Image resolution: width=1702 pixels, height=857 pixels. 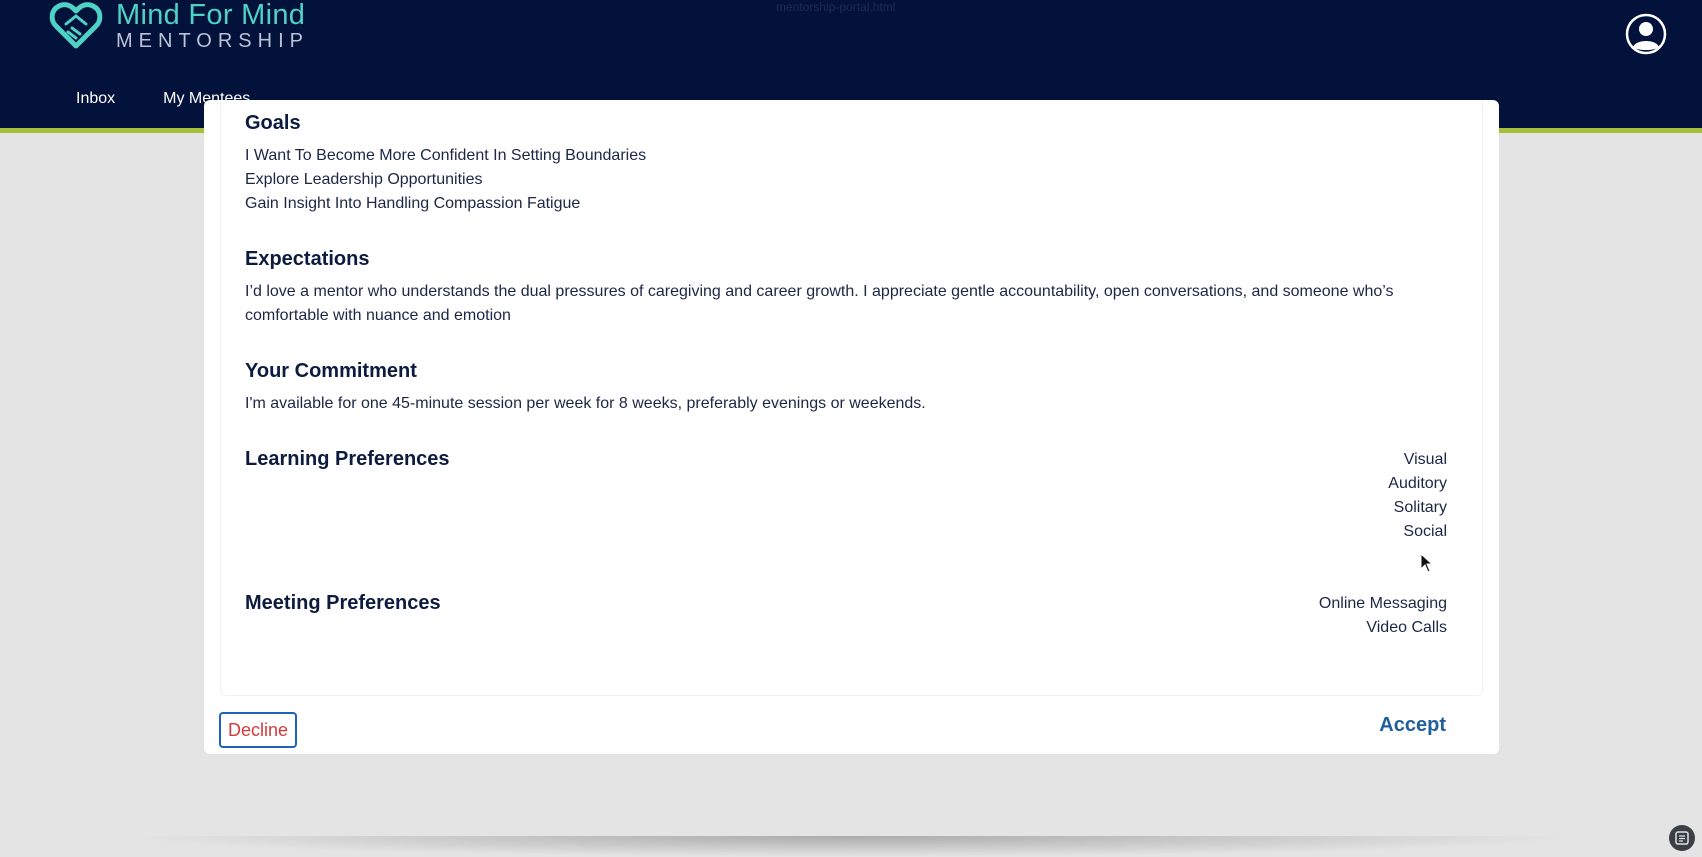 I want to click on page-shadow, so click(x=850, y=846).